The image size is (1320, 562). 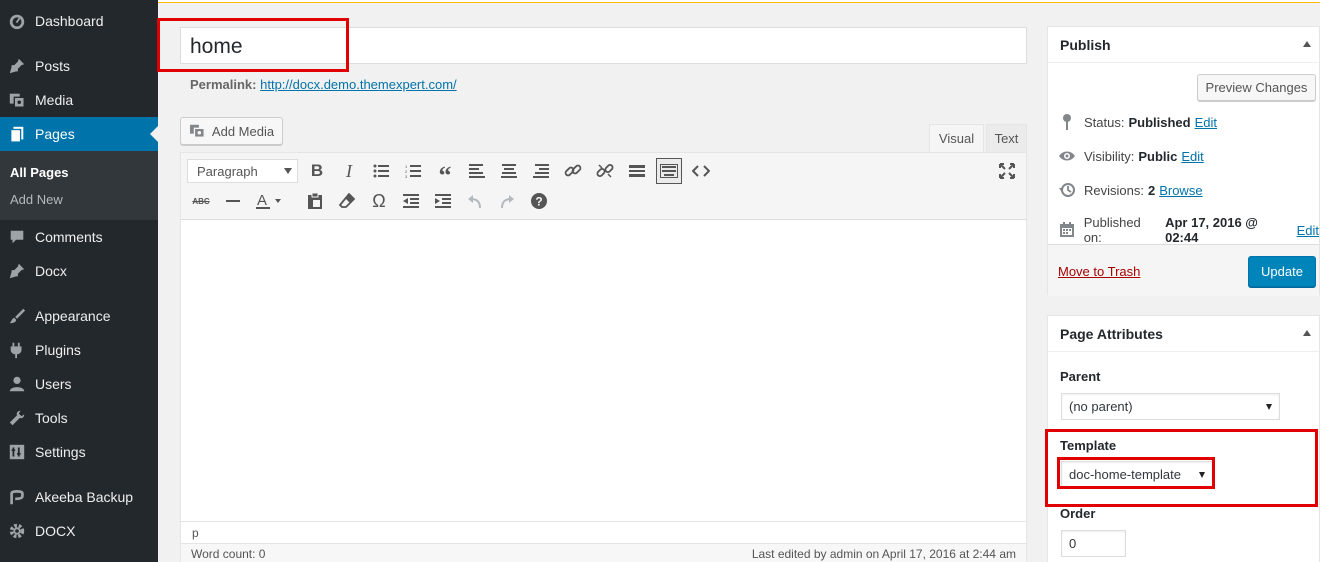 What do you see at coordinates (411, 201) in the screenshot?
I see `decrease-indent-button` at bounding box center [411, 201].